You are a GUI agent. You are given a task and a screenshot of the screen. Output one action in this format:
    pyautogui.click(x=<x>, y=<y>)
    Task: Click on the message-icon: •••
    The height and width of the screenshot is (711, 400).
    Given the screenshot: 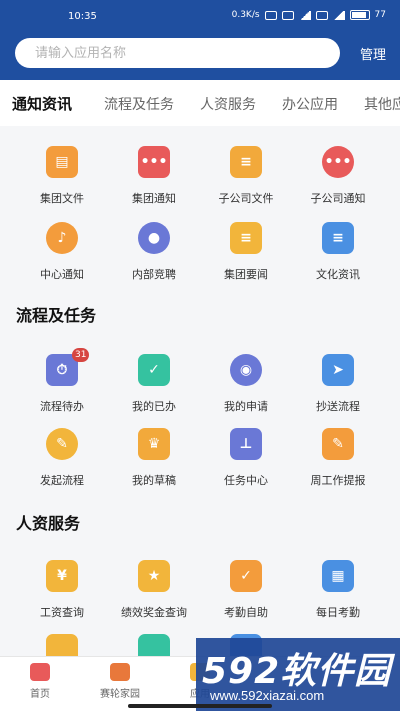 What is the action you would take?
    pyautogui.click(x=154, y=162)
    